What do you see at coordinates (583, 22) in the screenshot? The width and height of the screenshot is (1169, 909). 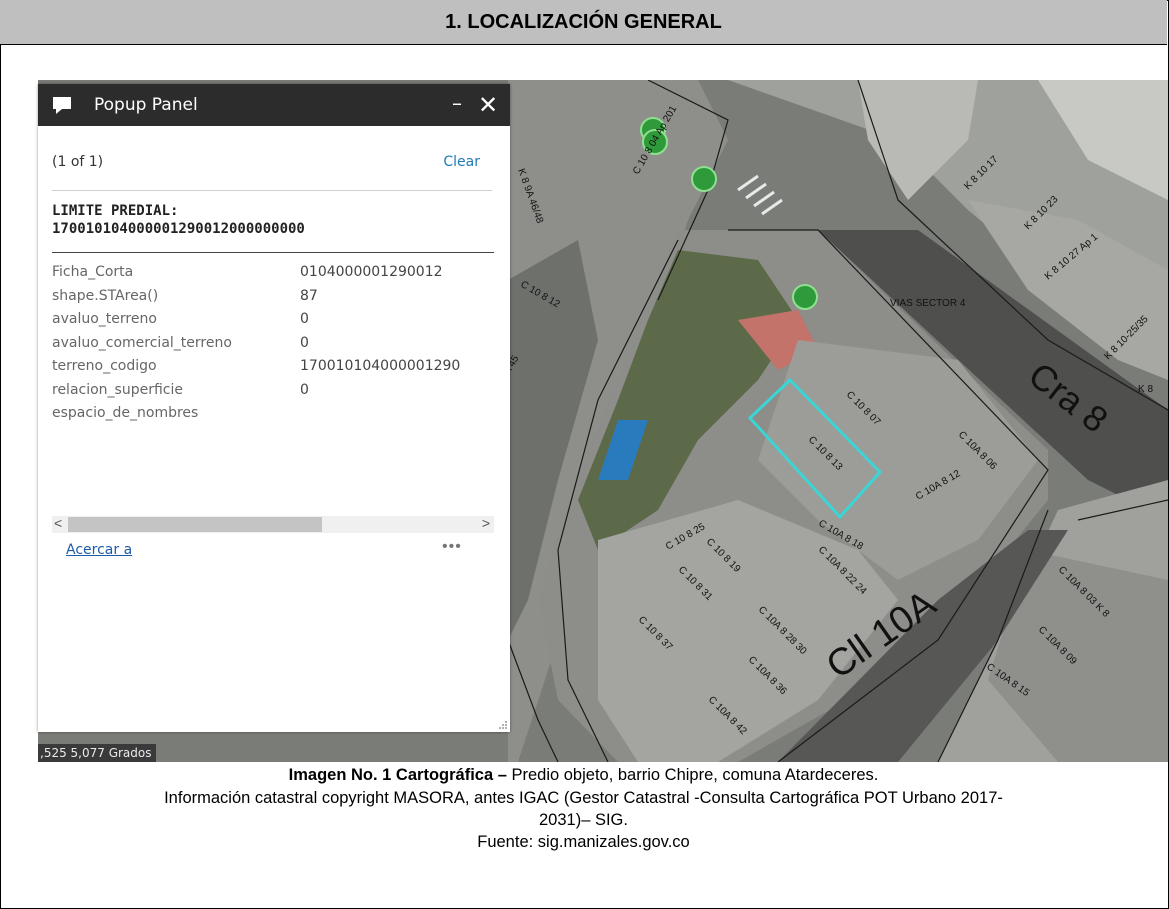 I see `section-header: 1. LOCALIZACIÓN GENERAL` at bounding box center [583, 22].